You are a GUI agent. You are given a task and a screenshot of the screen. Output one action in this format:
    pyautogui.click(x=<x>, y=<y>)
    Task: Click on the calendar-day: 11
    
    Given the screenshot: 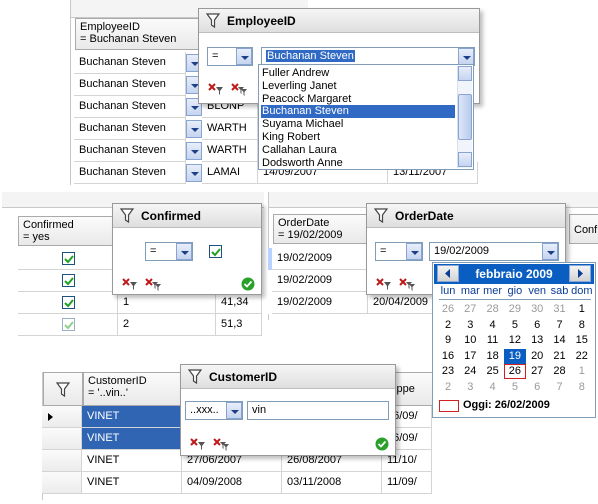 What is the action you would take?
    pyautogui.click(x=493, y=340)
    